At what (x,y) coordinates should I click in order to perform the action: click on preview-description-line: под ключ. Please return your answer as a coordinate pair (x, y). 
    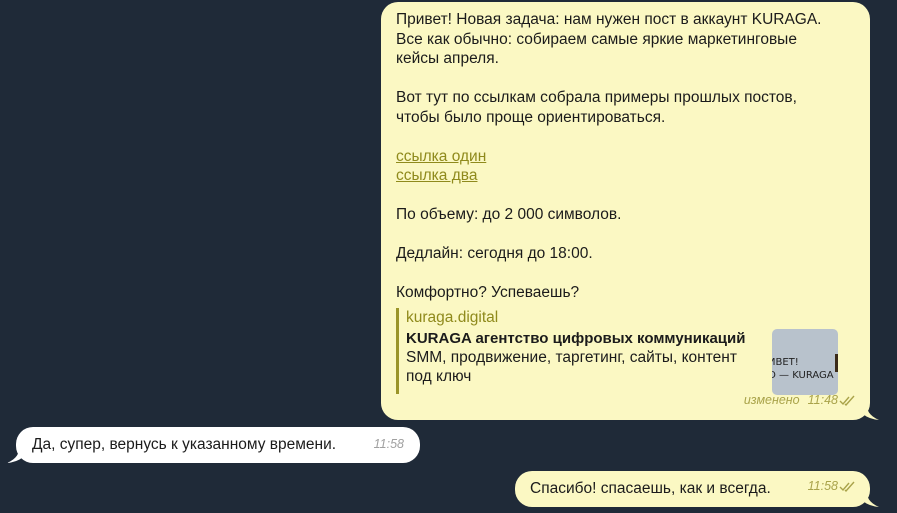
    Looking at the image, I should click on (439, 376).